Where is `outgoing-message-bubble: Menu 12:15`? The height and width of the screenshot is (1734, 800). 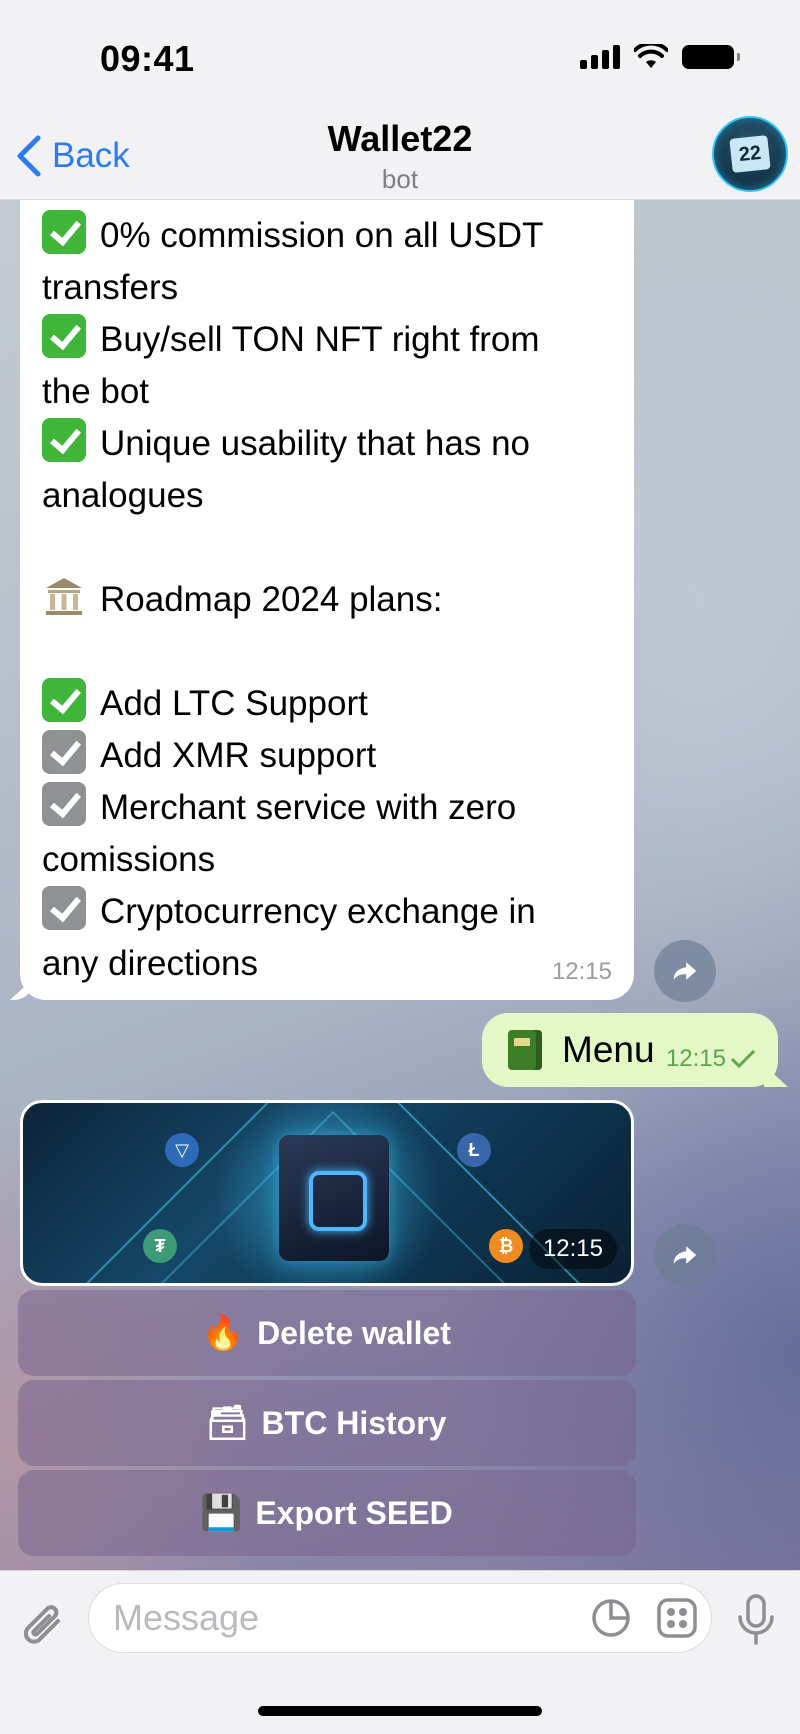 outgoing-message-bubble: Menu 12:15 is located at coordinates (630, 1050).